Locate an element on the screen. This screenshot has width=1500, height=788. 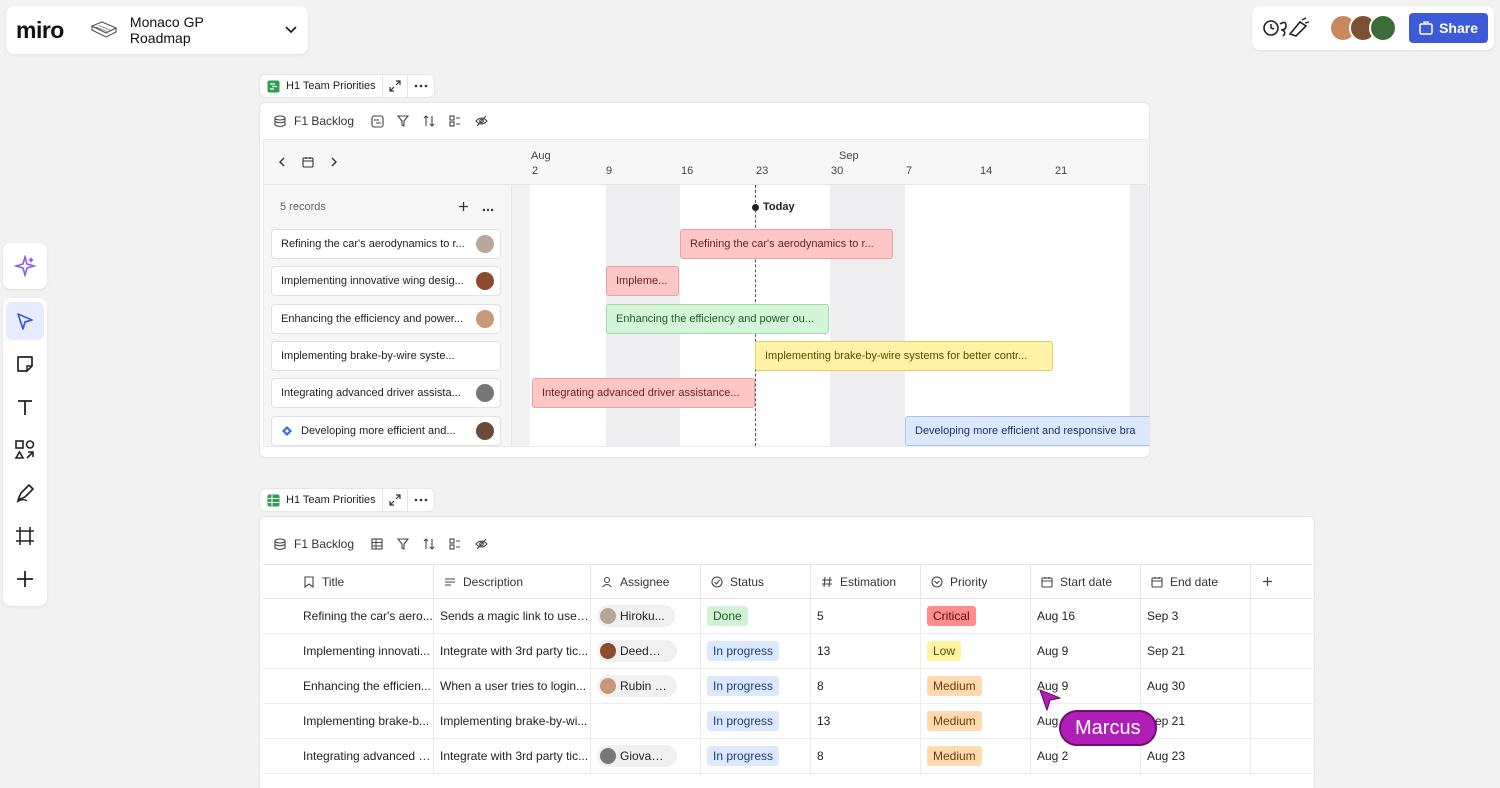
week-column is located at coordinates (1017, 315).